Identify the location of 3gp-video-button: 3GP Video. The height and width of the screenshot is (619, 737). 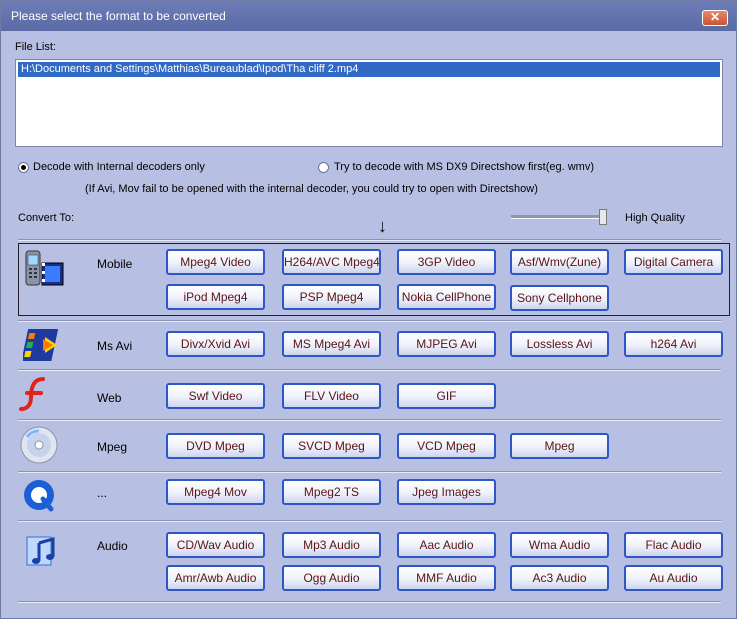
(446, 262).